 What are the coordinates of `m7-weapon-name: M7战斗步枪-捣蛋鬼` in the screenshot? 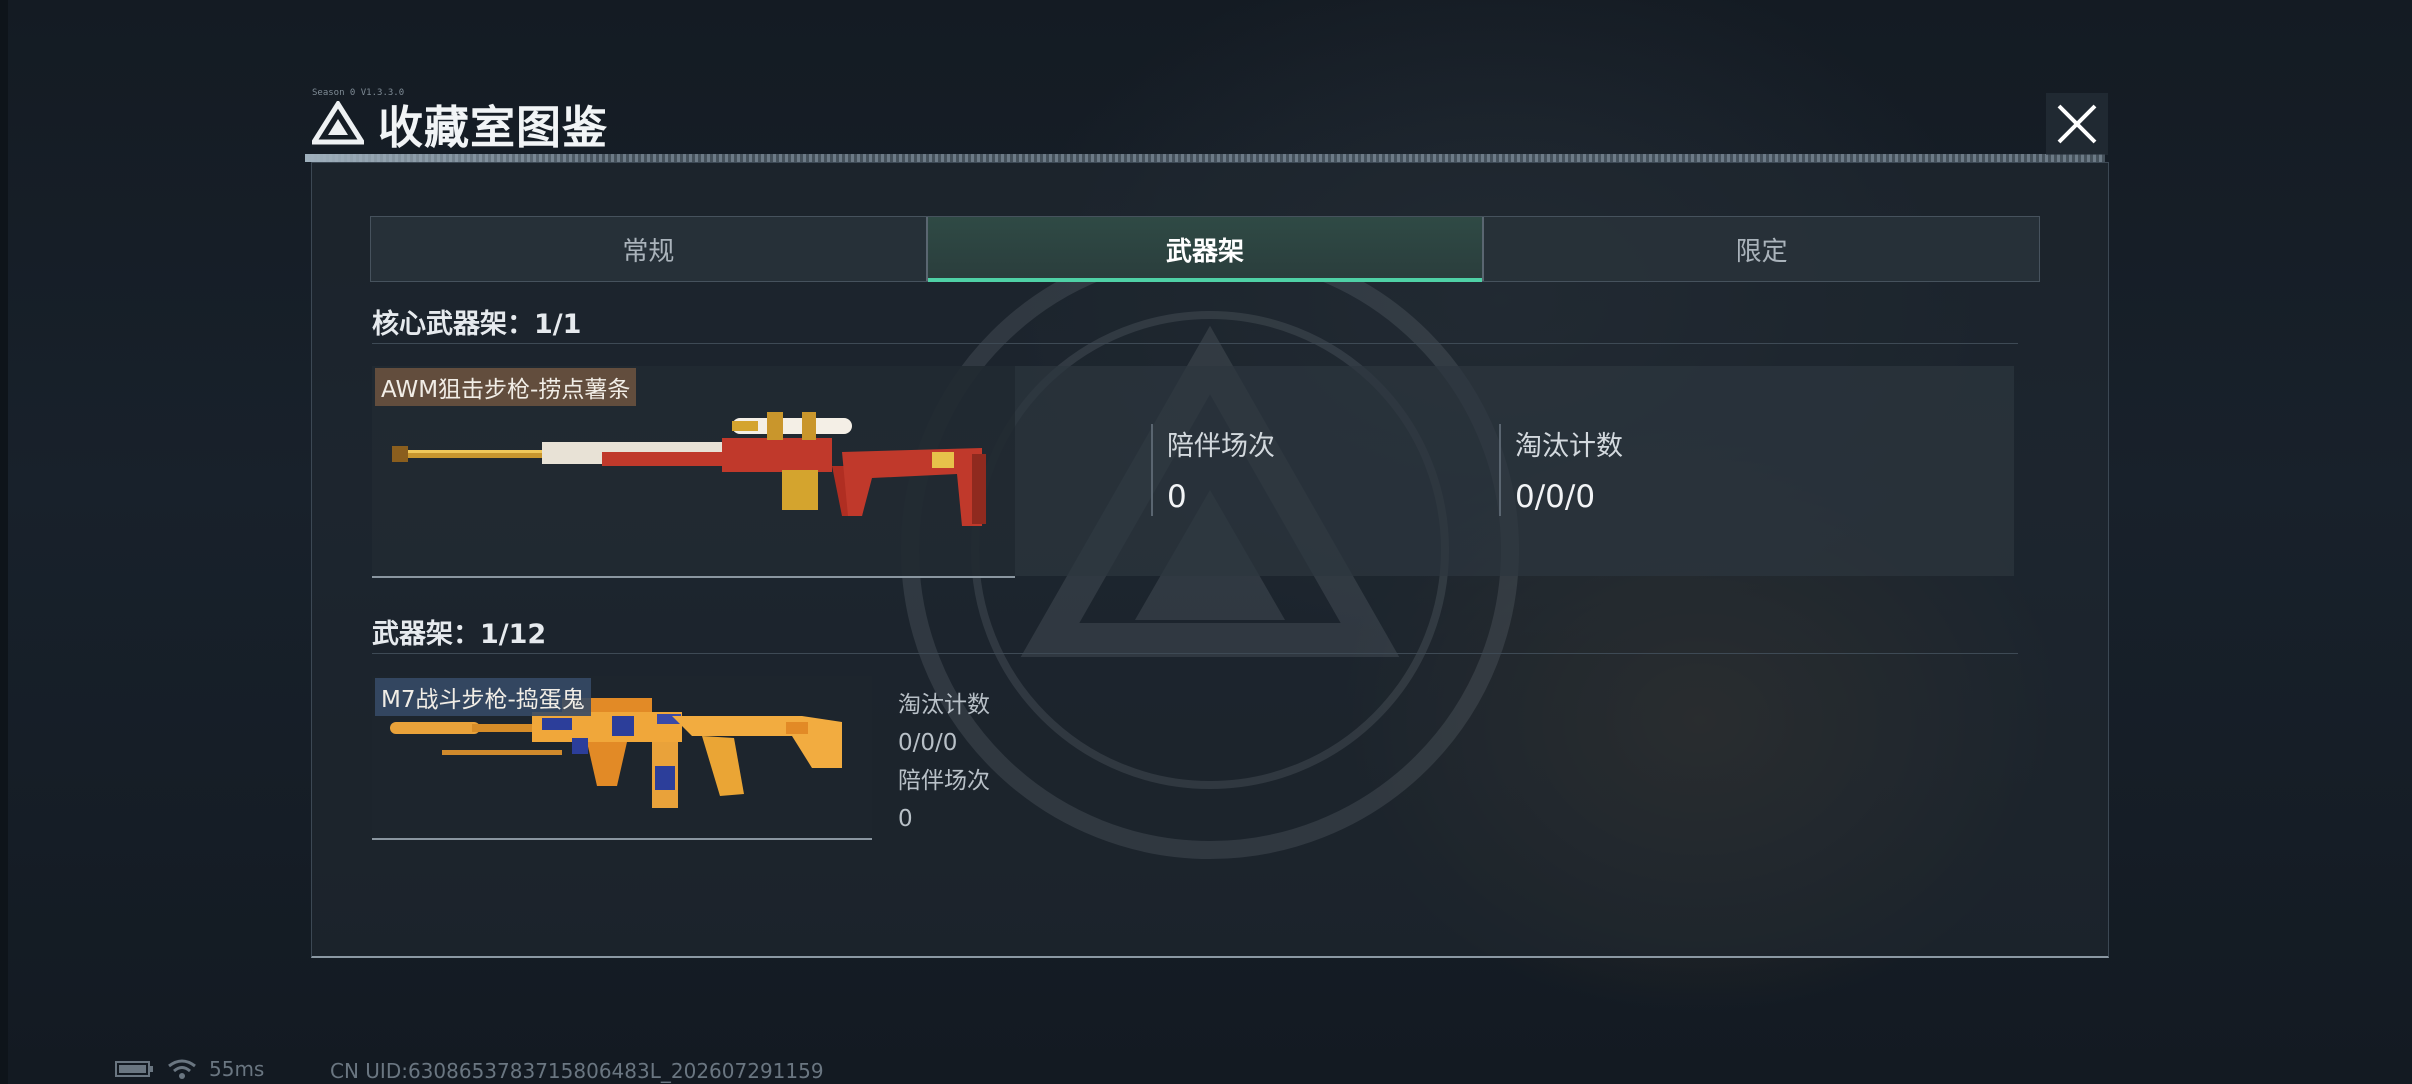 It's located at (483, 697).